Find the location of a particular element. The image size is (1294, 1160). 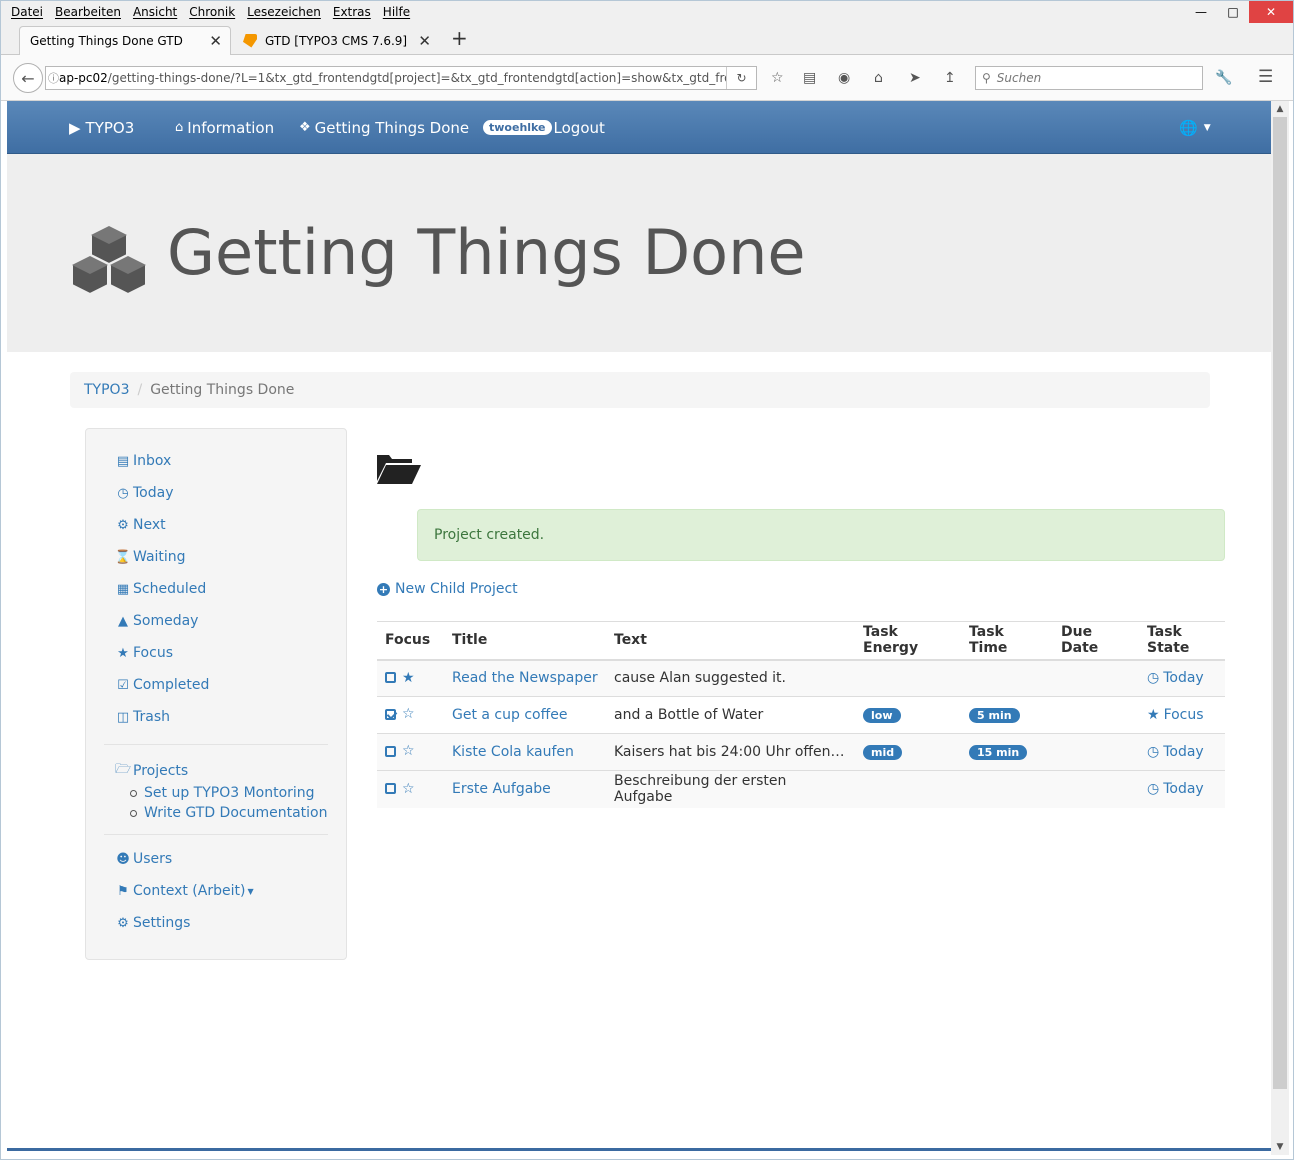

sidebar-item-scheduled: ▦ Scheduled is located at coordinates (160, 589).